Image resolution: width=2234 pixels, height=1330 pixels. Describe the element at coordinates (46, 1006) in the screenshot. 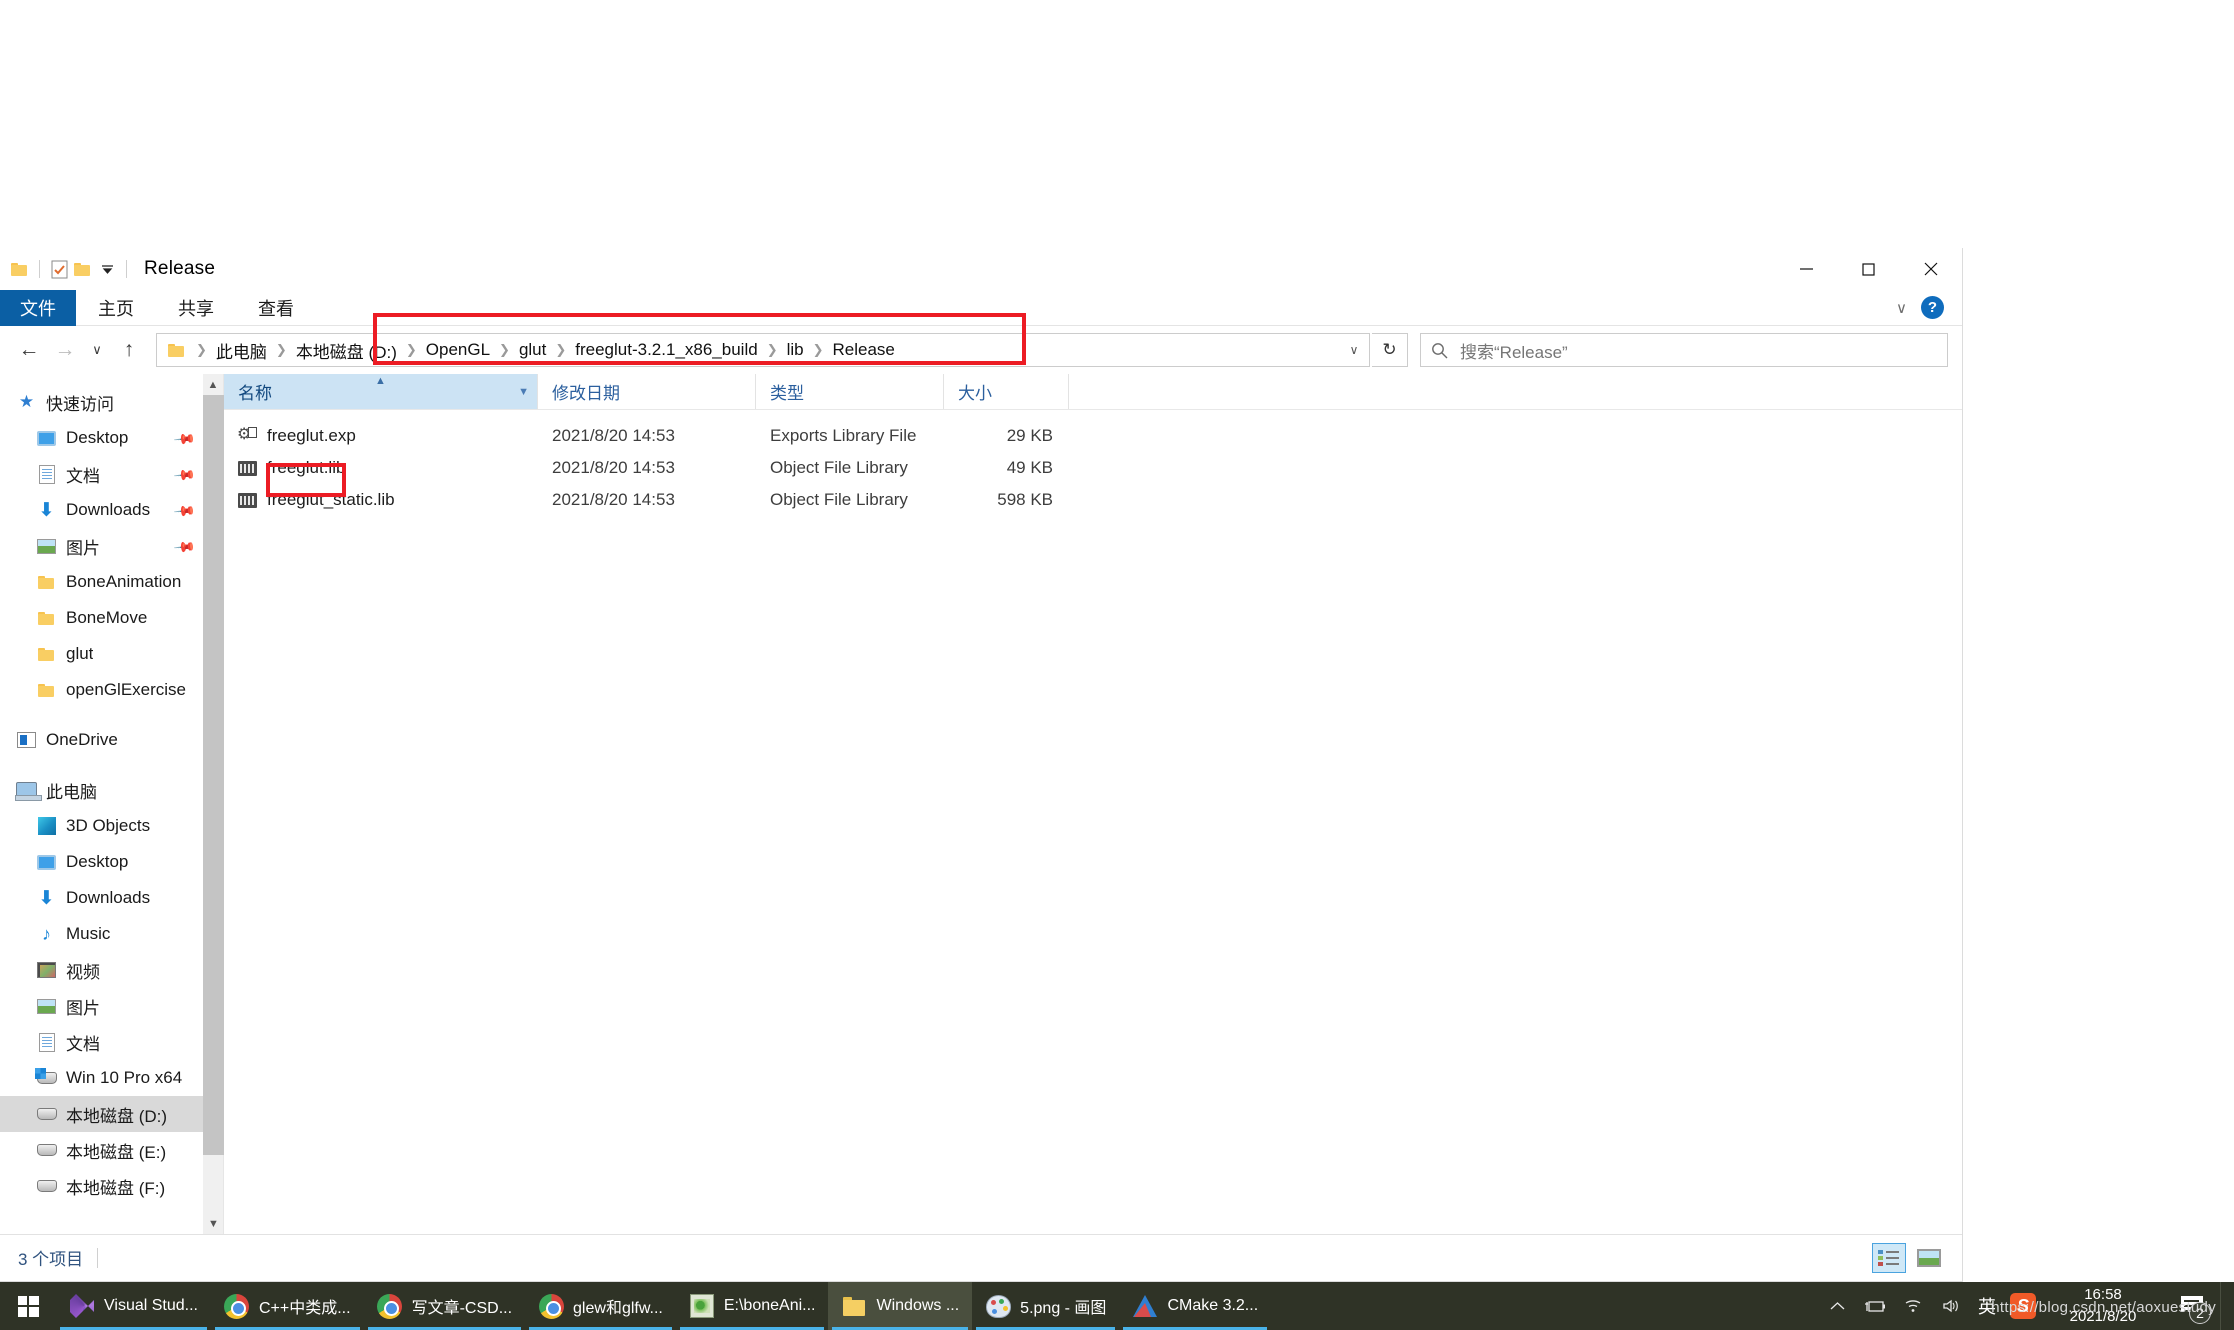

I see `pictures-icon` at that location.